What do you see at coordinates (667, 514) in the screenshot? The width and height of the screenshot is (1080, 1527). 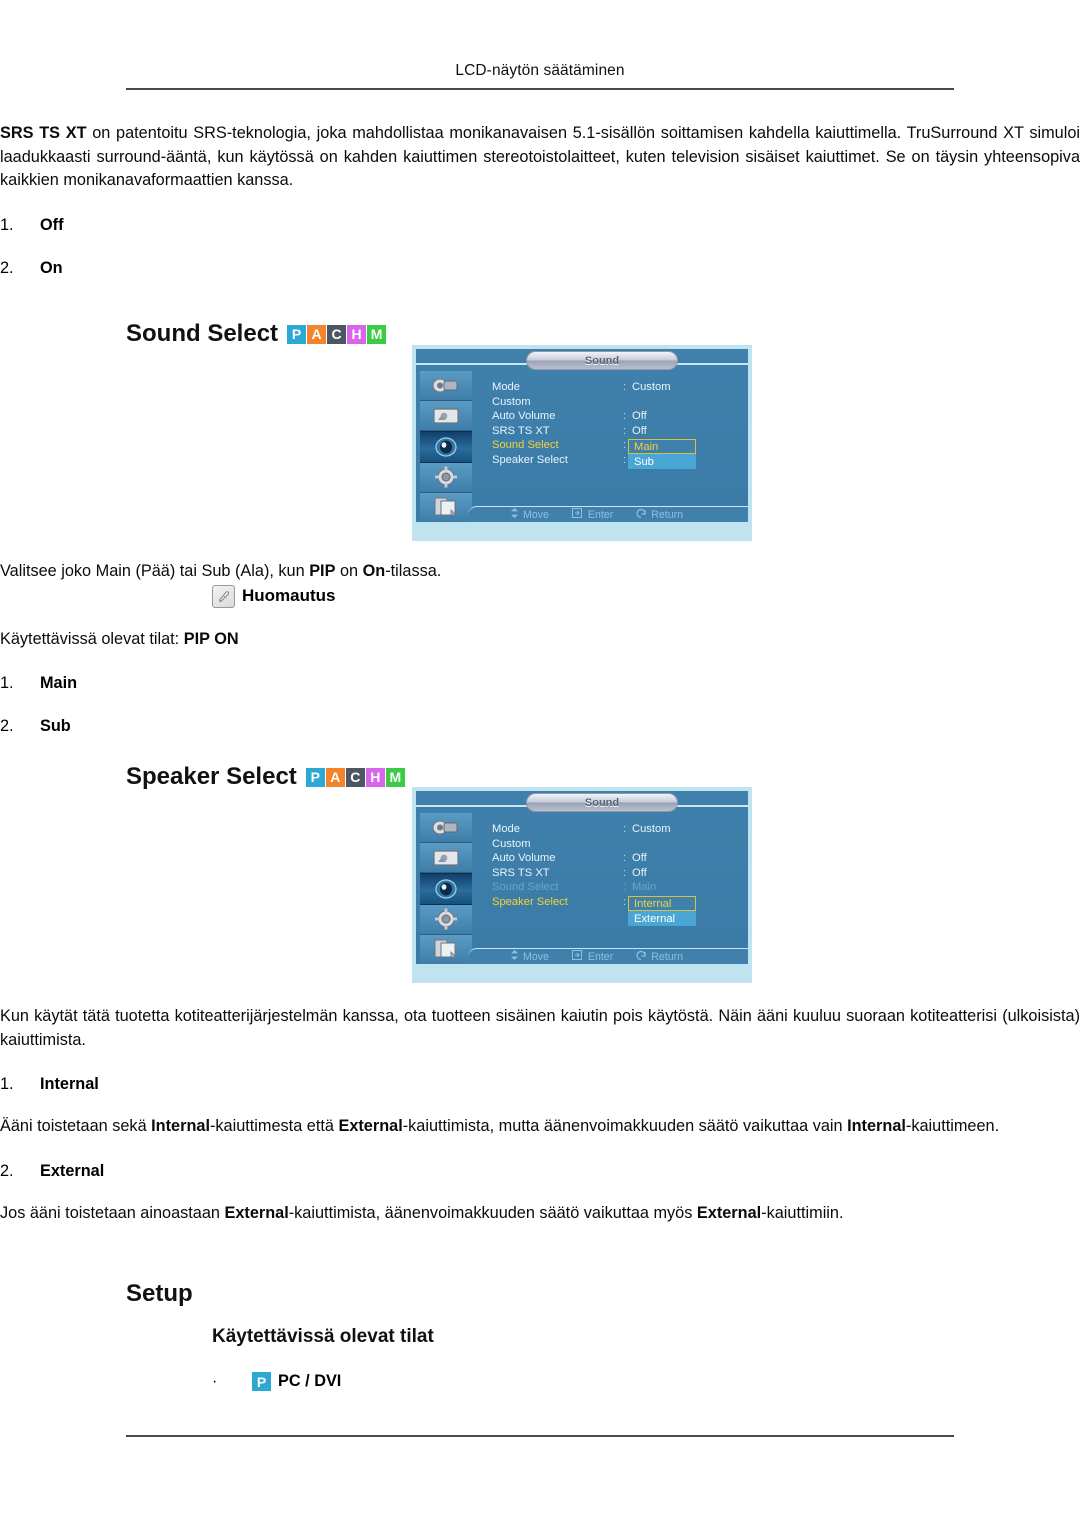 I see `footer-key-label: Return` at bounding box center [667, 514].